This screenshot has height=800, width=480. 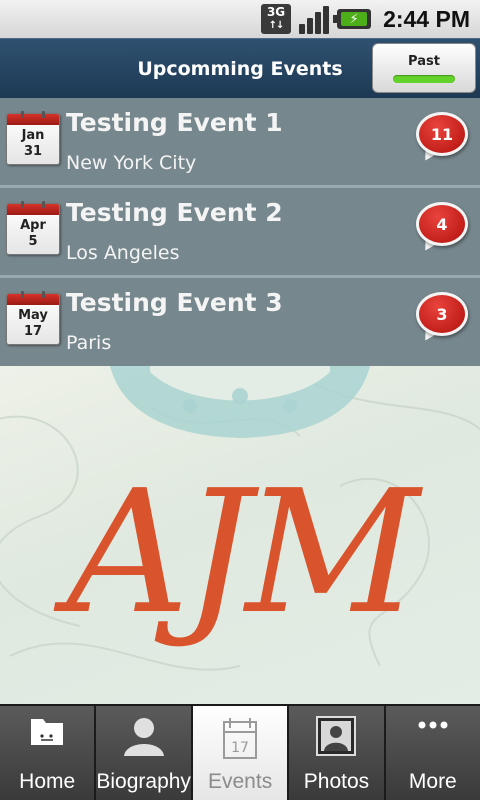 I want to click on calendar-icon: 17, so click(x=240, y=740).